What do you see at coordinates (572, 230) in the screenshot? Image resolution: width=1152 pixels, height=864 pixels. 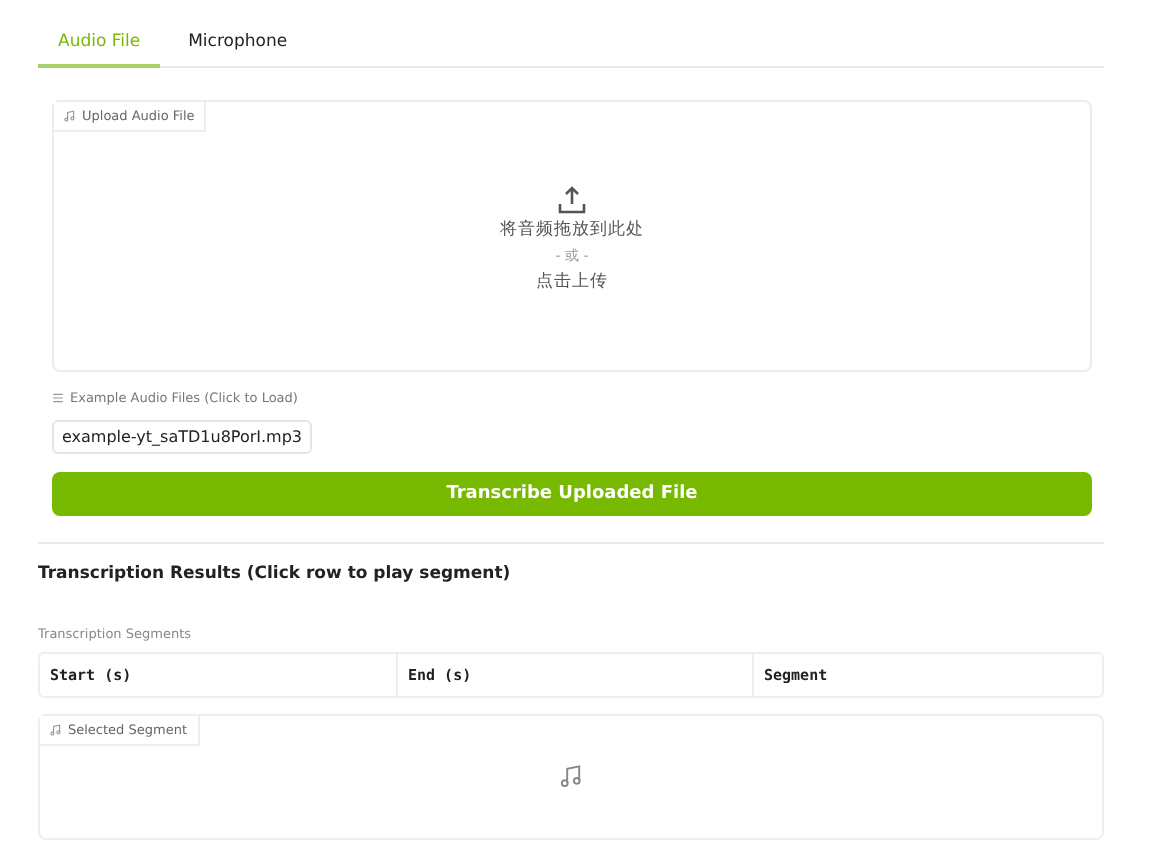 I see `drop-text: 将音频拖放到此处` at bounding box center [572, 230].